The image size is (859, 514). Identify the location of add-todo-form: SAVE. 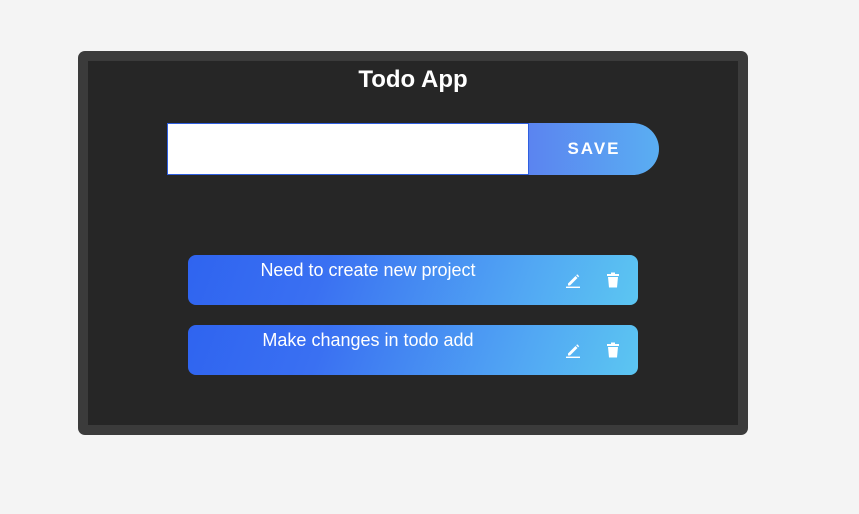
(413, 149).